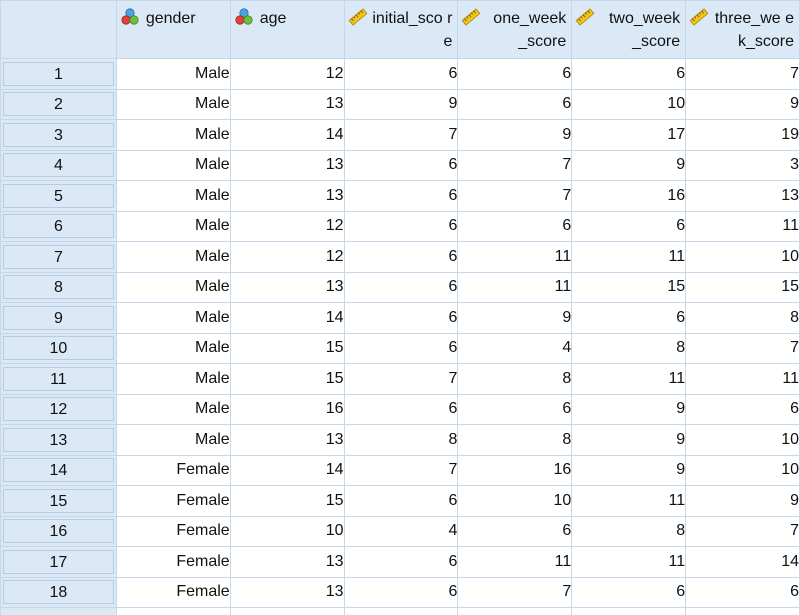 This screenshot has height=615, width=800. Describe the element at coordinates (287, 29) in the screenshot. I see `column-header-2: age` at that location.